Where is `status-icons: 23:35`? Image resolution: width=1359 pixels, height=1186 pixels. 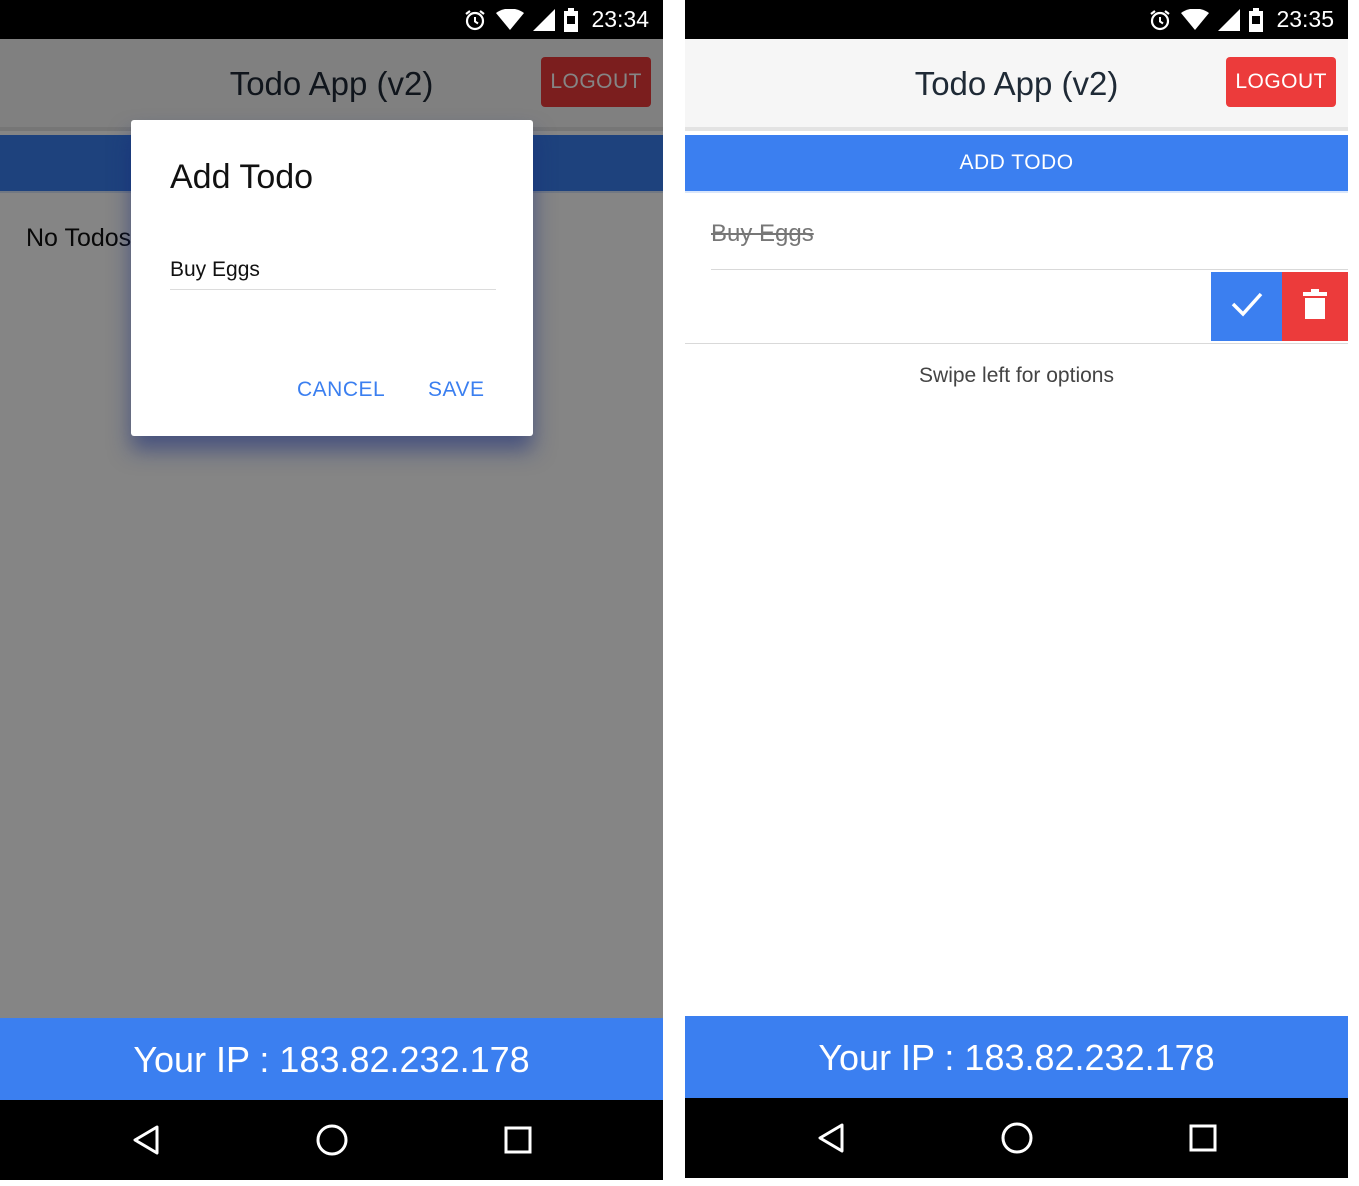 status-icons: 23:35 is located at coordinates (1241, 19).